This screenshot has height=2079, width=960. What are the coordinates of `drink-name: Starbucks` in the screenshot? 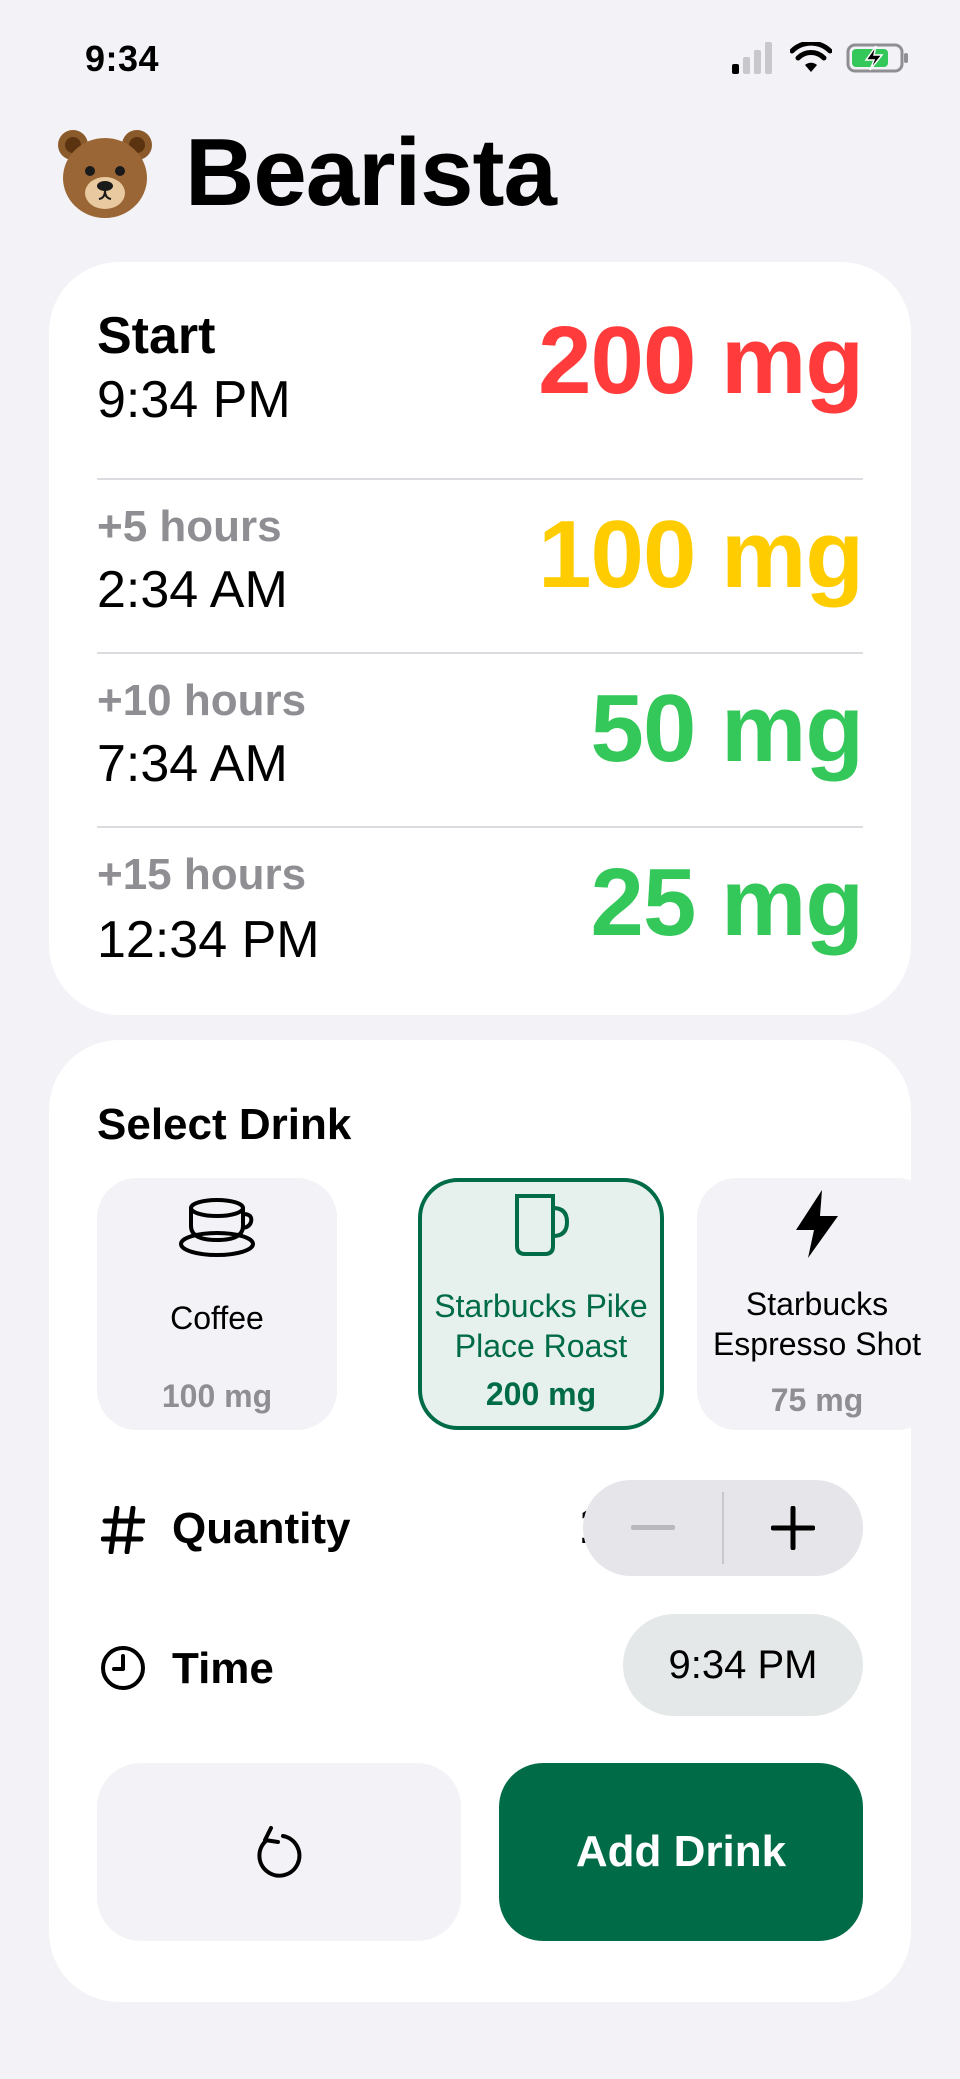 It's located at (817, 1304).